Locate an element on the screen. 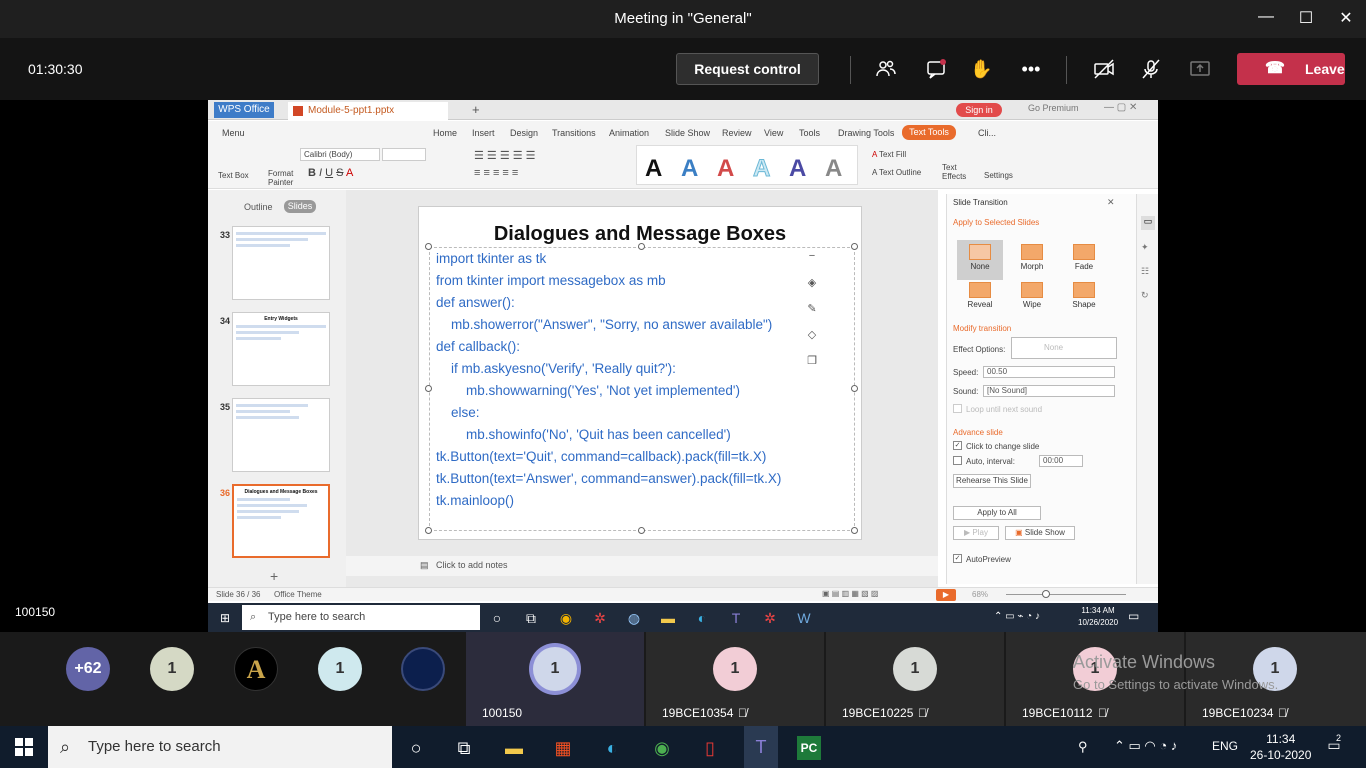  text-box-label: Text Box is located at coordinates (233, 175).